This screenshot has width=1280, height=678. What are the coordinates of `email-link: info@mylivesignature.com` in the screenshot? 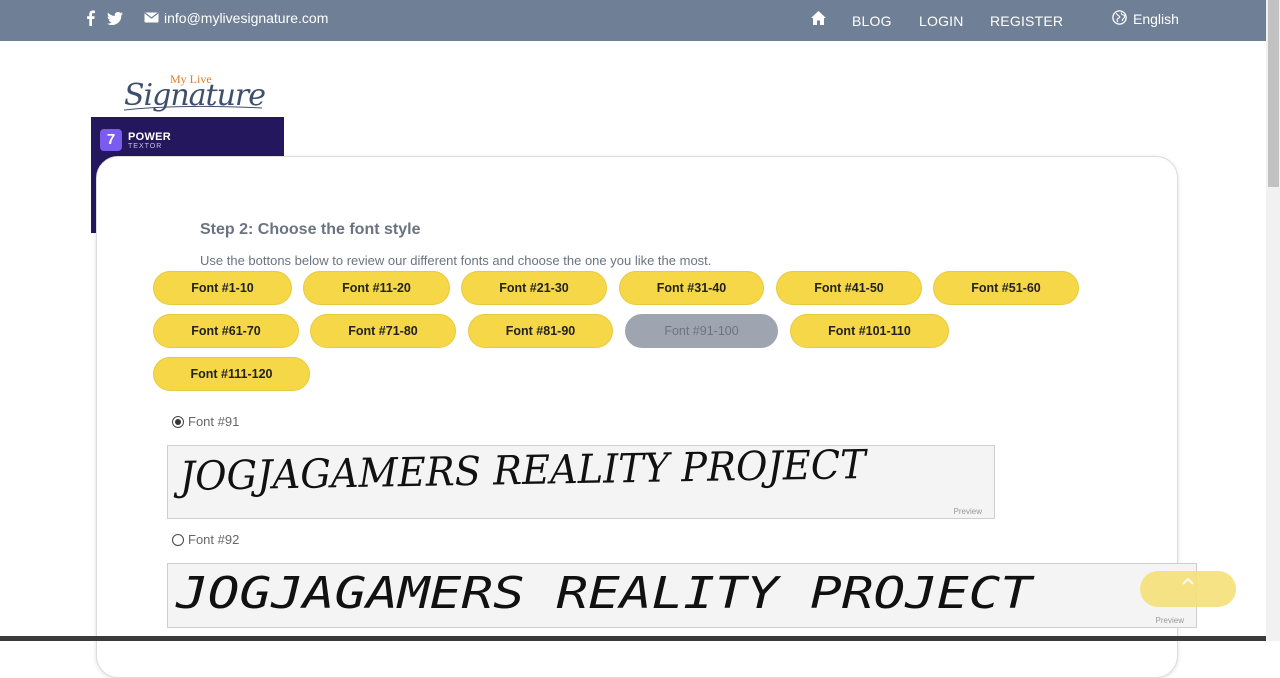 It's located at (236, 18).